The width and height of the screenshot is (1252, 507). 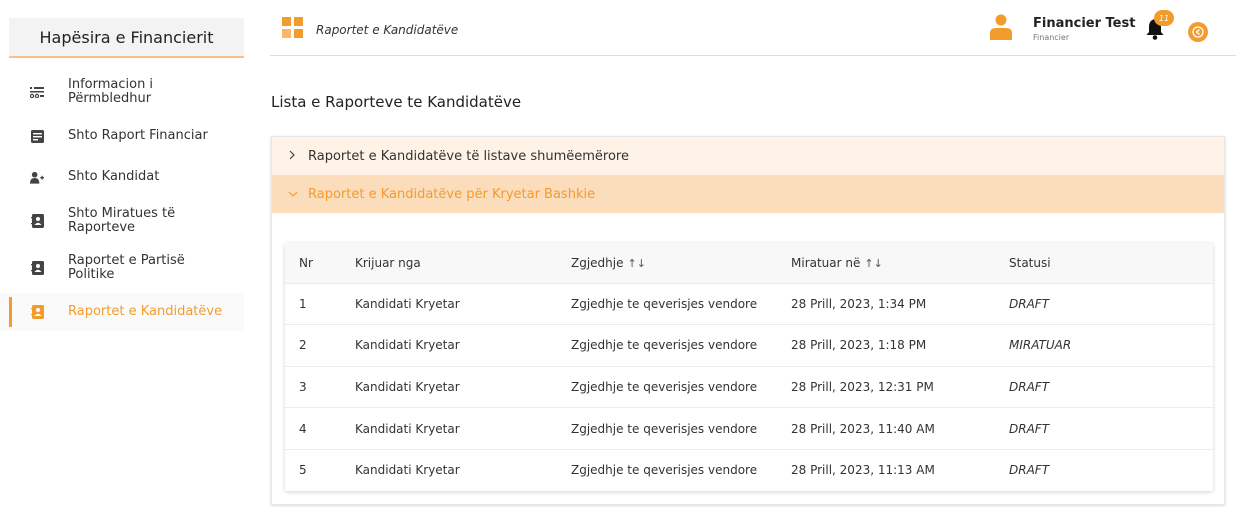 What do you see at coordinates (298, 156) in the screenshot?
I see `chevron-right-icon` at bounding box center [298, 156].